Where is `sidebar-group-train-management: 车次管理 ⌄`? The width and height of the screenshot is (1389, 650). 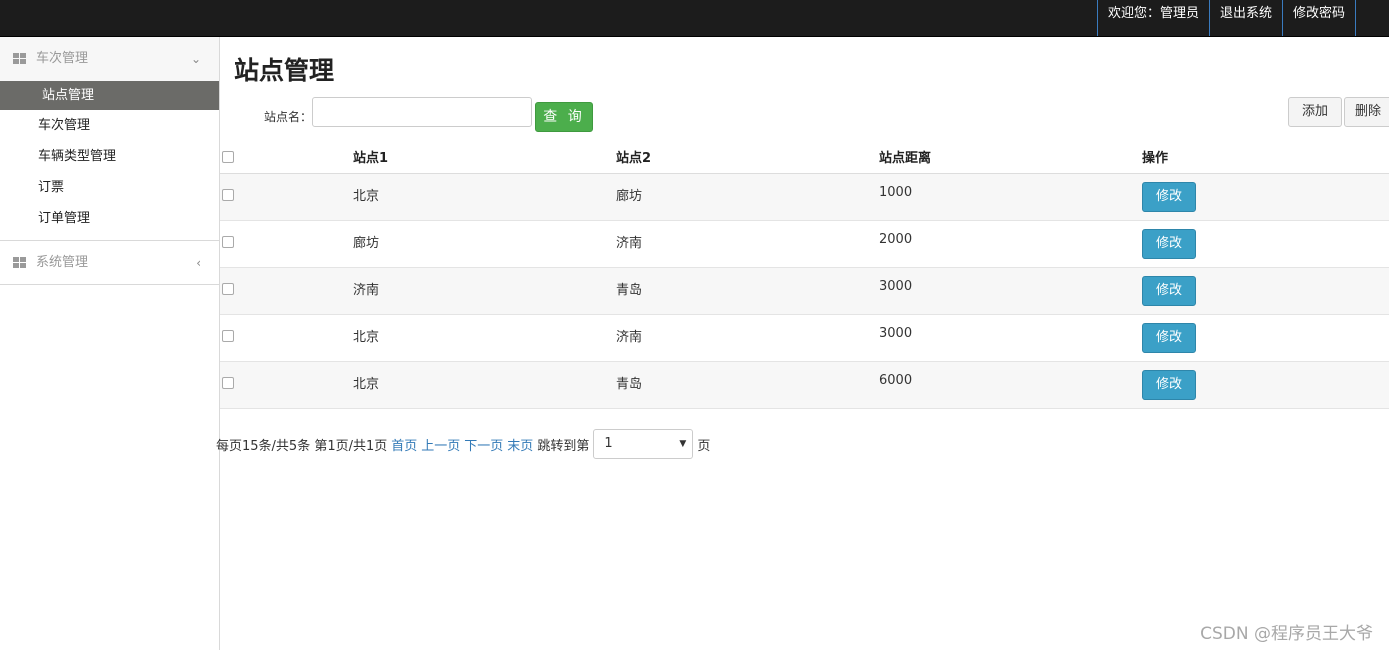
sidebar-group-train-management: 车次管理 ⌄ is located at coordinates (109, 59).